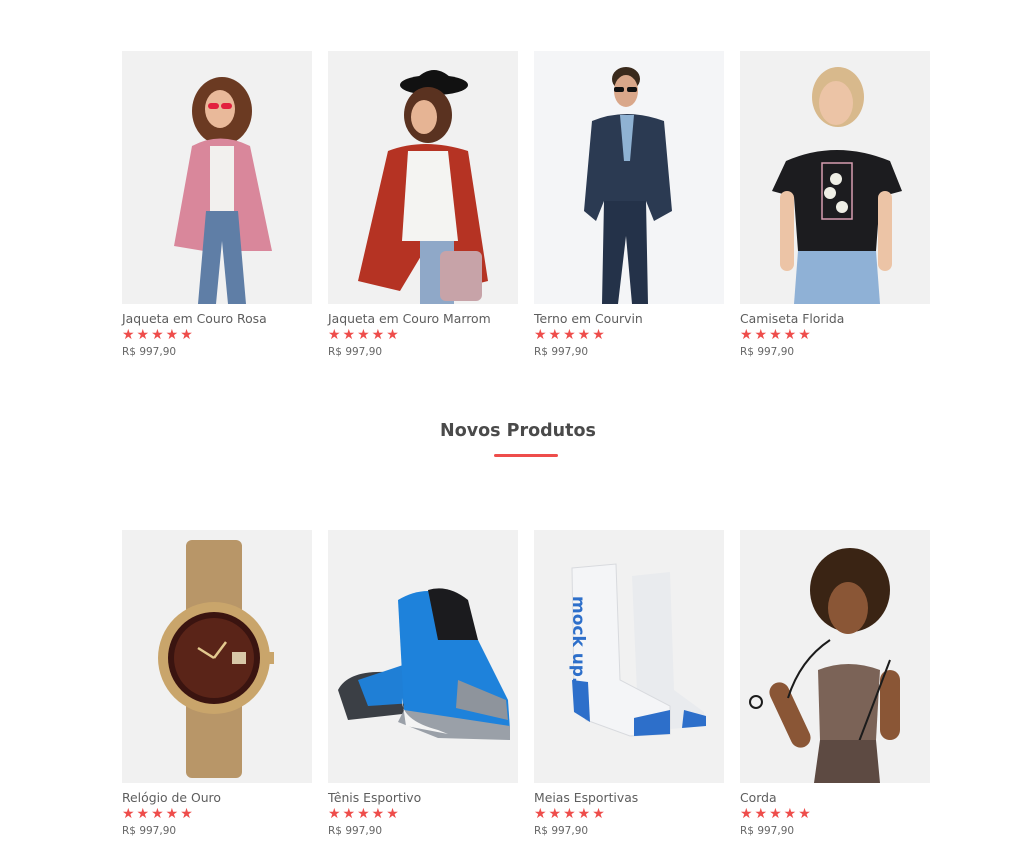 The height and width of the screenshot is (866, 1036). Describe the element at coordinates (423, 318) in the screenshot. I see `product-name: Jaqueta em Couro Marrom` at that location.